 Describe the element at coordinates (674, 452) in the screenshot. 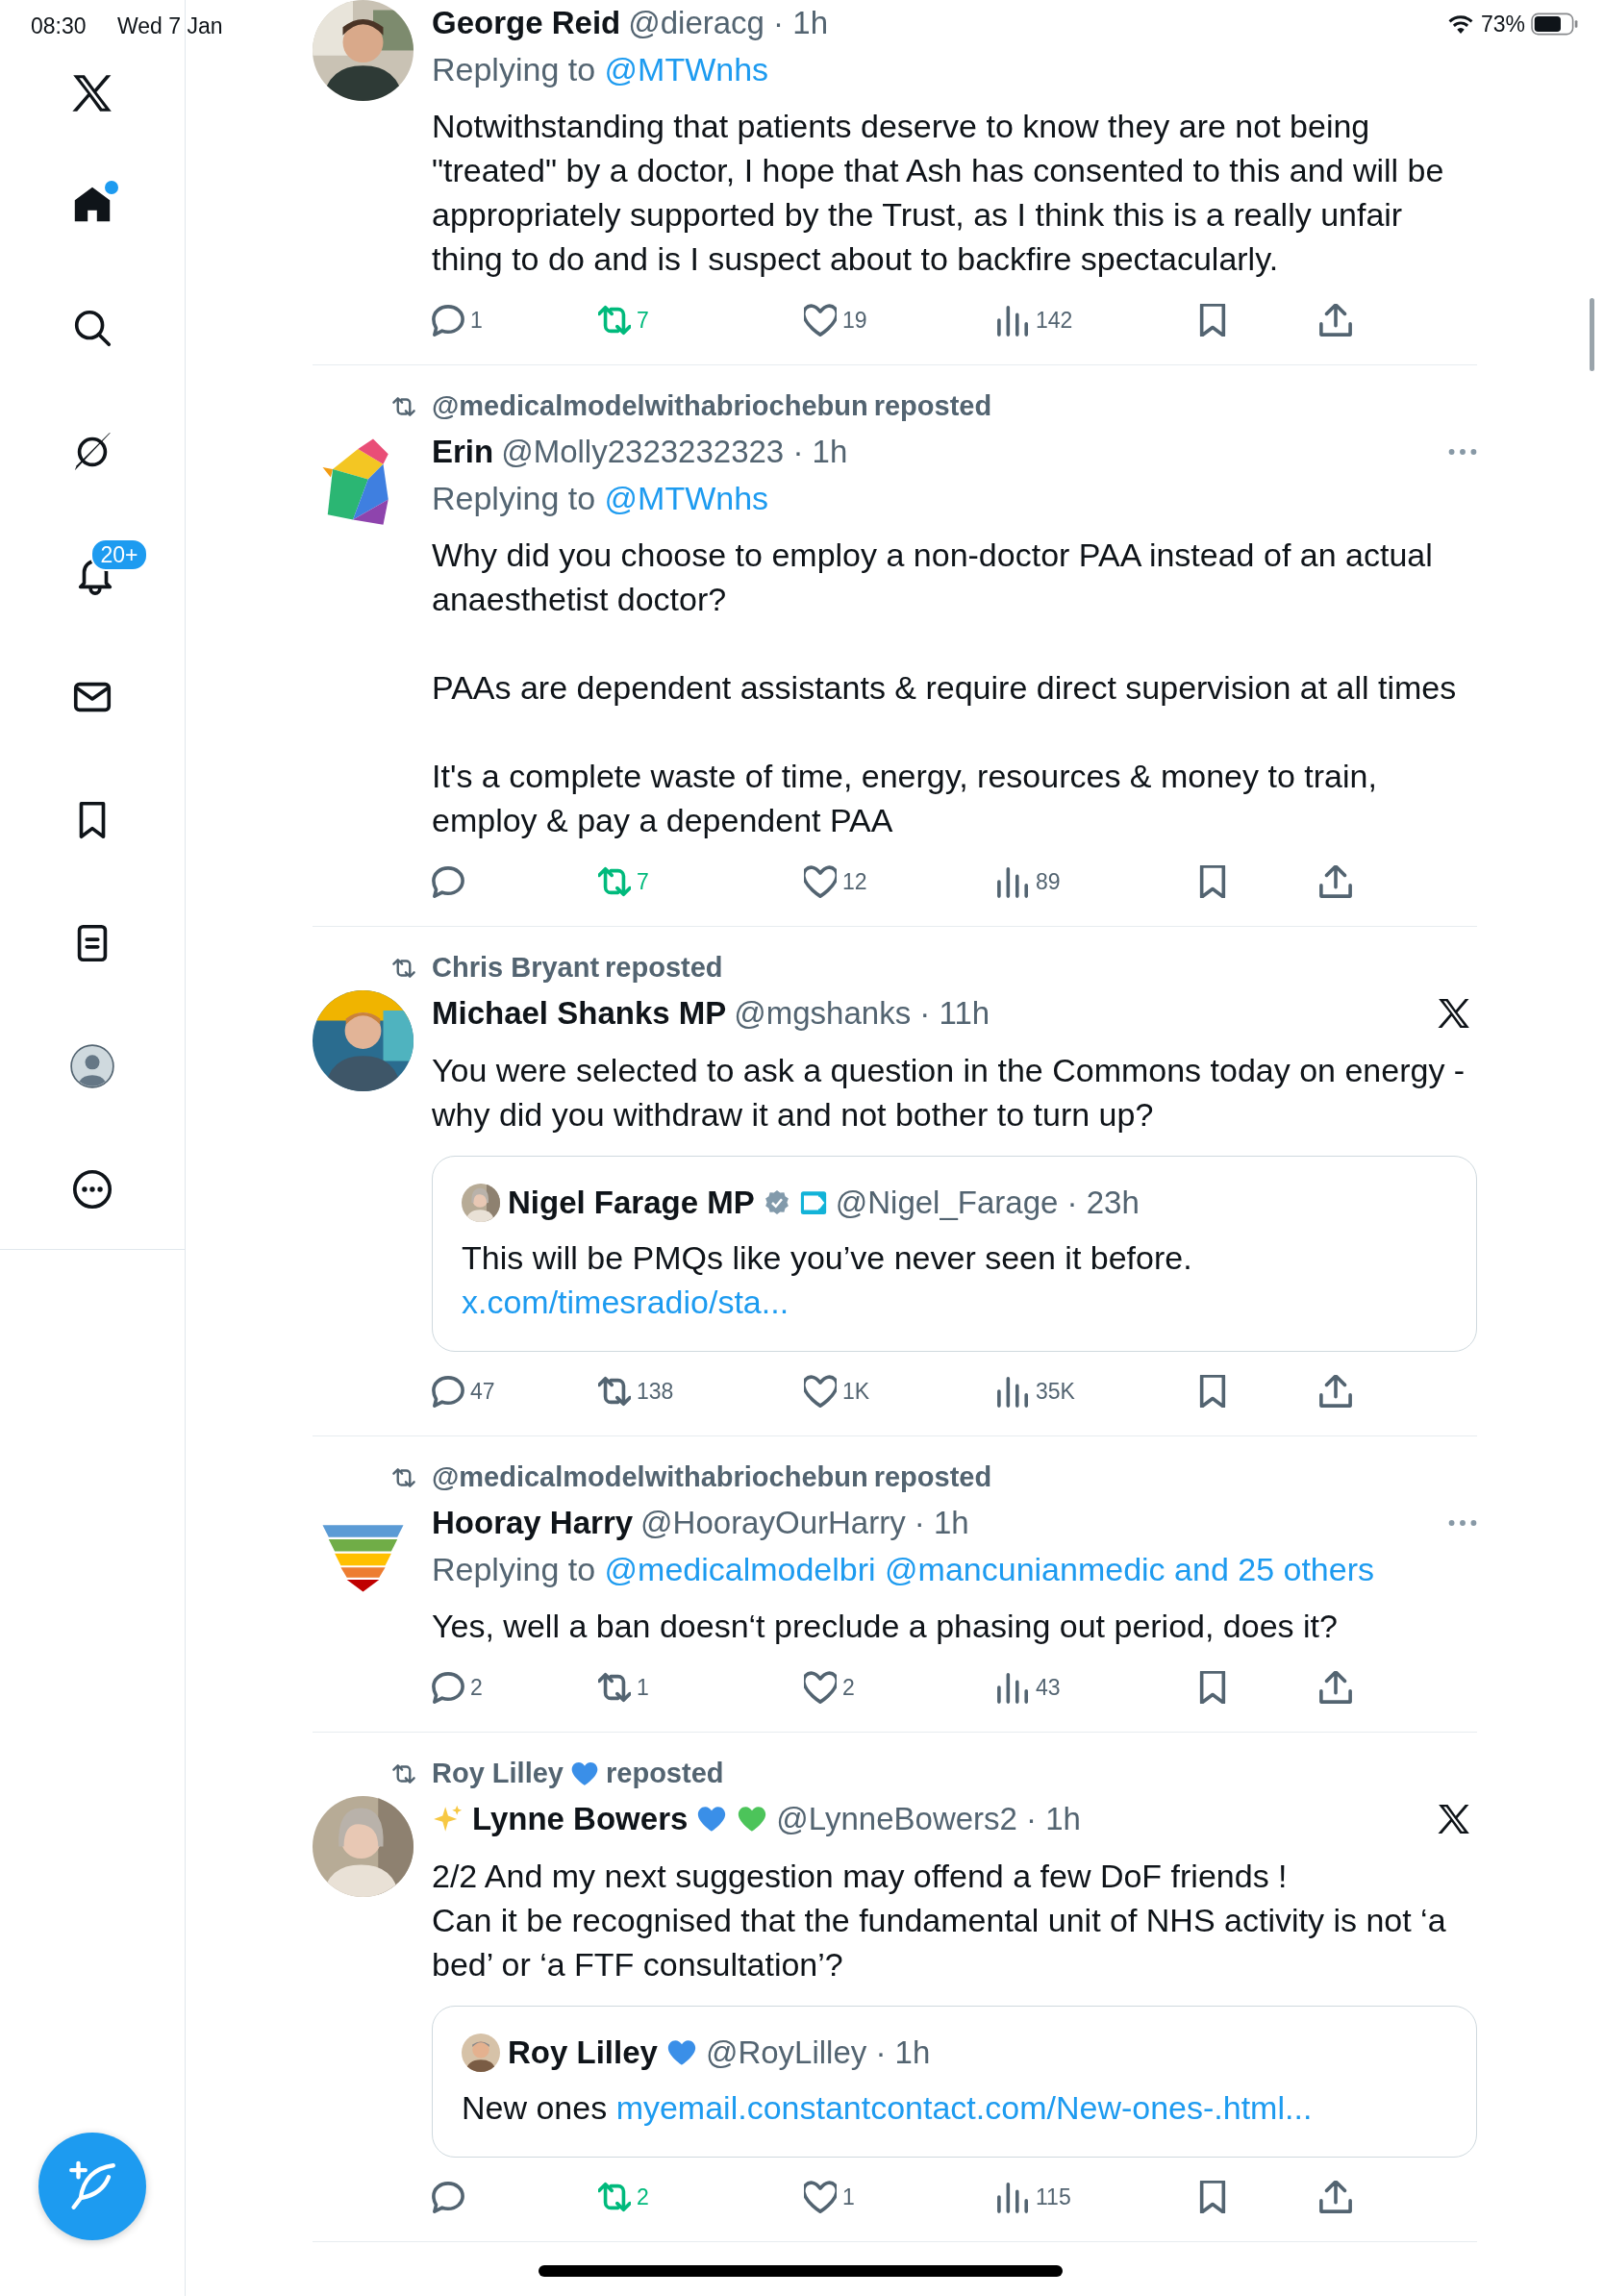

I see `author-handle: @Molly2323232323 · 1h` at that location.